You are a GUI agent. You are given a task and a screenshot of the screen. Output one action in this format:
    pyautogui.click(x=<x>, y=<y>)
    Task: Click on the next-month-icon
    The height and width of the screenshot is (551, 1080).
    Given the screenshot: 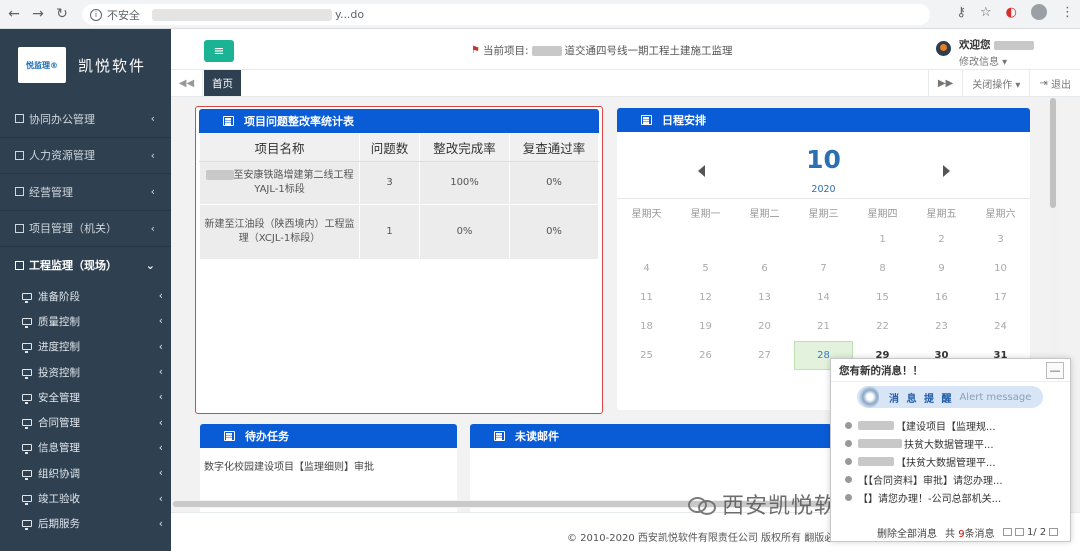 What is the action you would take?
    pyautogui.click(x=946, y=171)
    